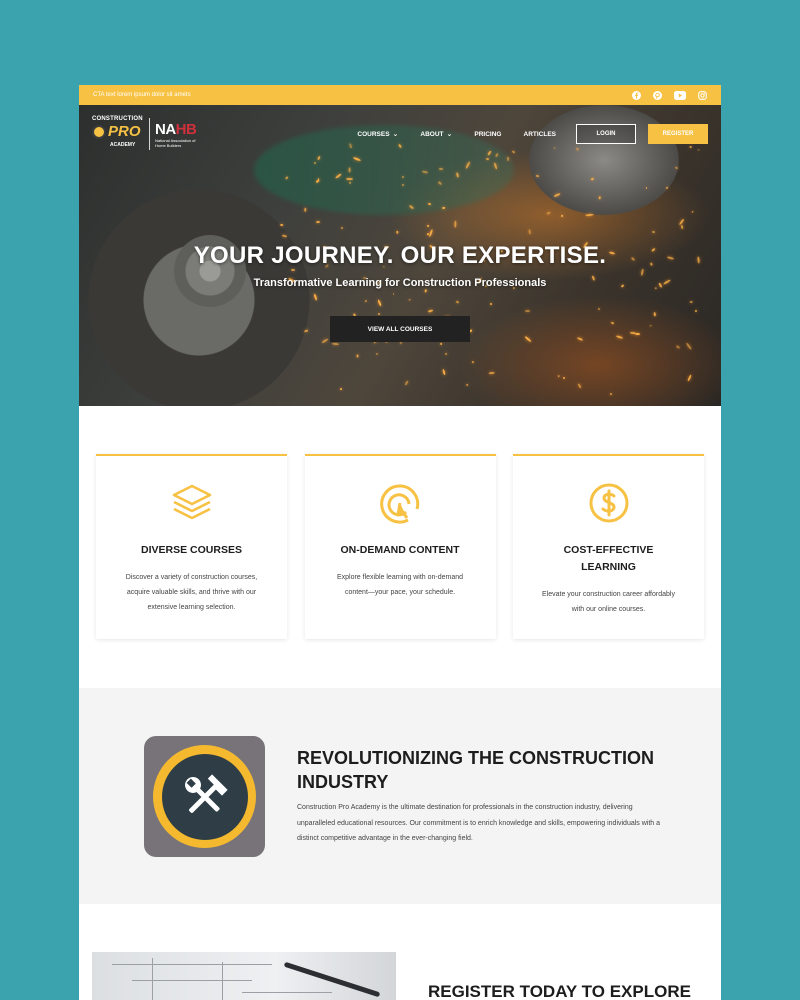 This screenshot has height=1000, width=800. I want to click on layers-icon, so click(192, 503).